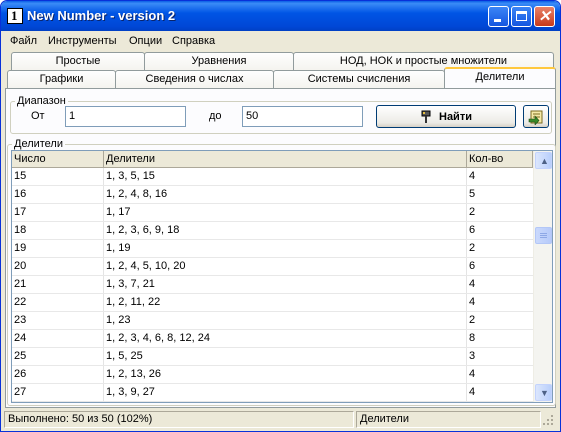  I want to click on table-row: 25 1, 5, 25 3, so click(272, 357).